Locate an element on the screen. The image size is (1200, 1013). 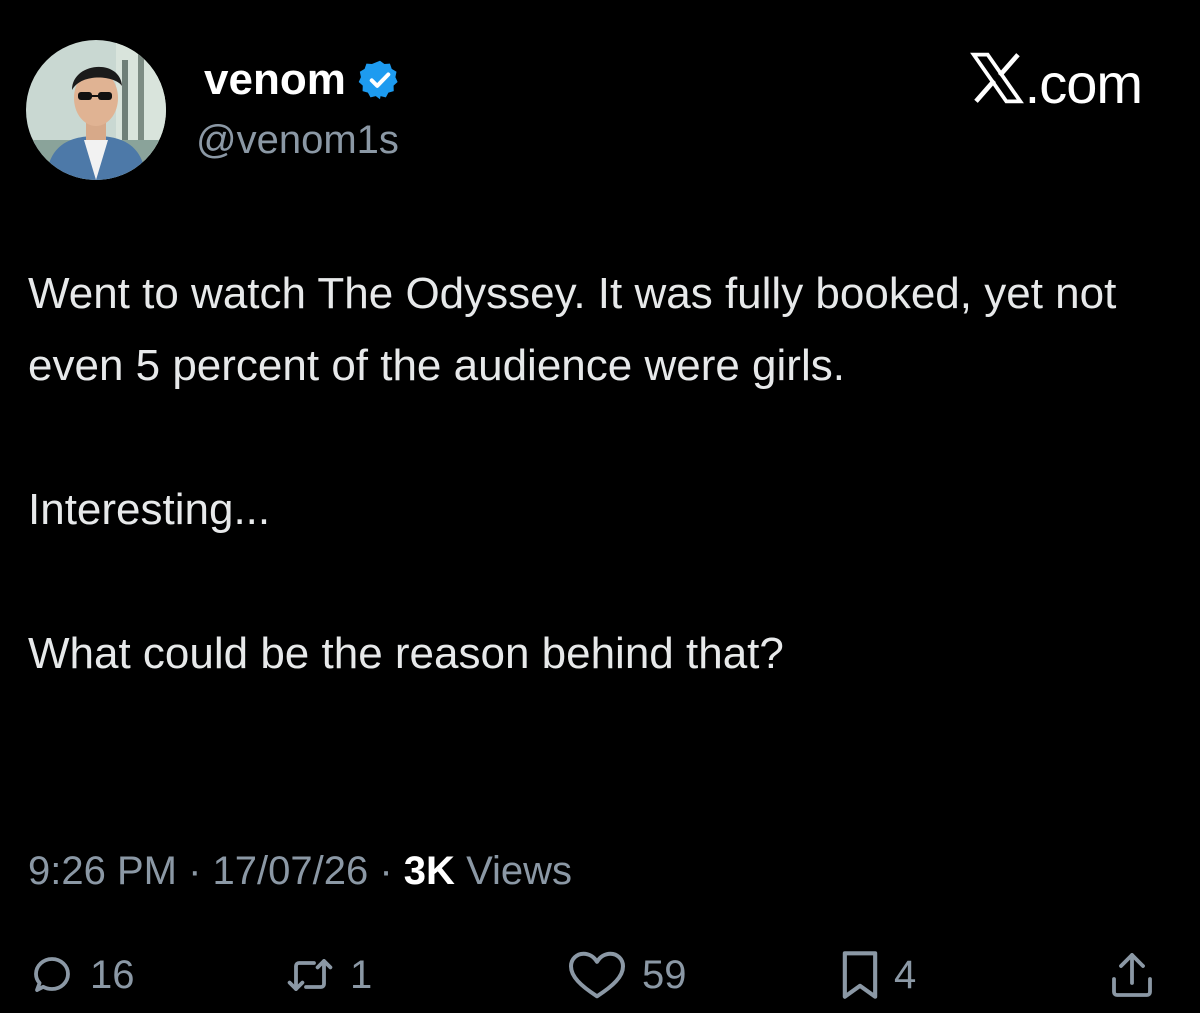
views-count: 3K is located at coordinates (429, 871).